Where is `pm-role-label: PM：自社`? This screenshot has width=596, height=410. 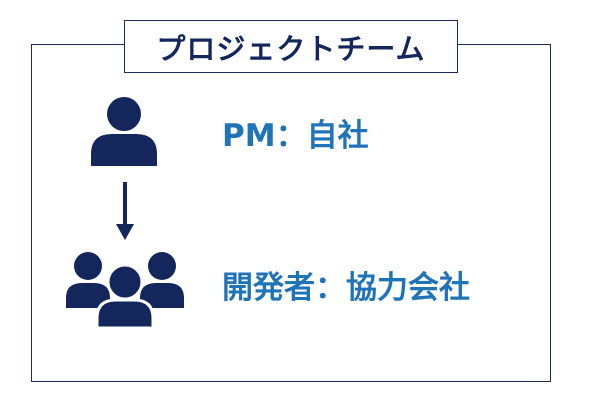
pm-role-label: PM：自社 is located at coordinates (295, 136).